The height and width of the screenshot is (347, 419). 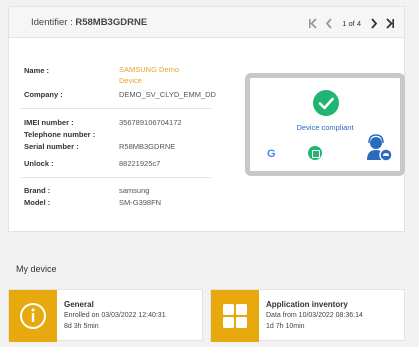 I want to click on inventory-duration: 1d 7h 10min, so click(x=285, y=326).